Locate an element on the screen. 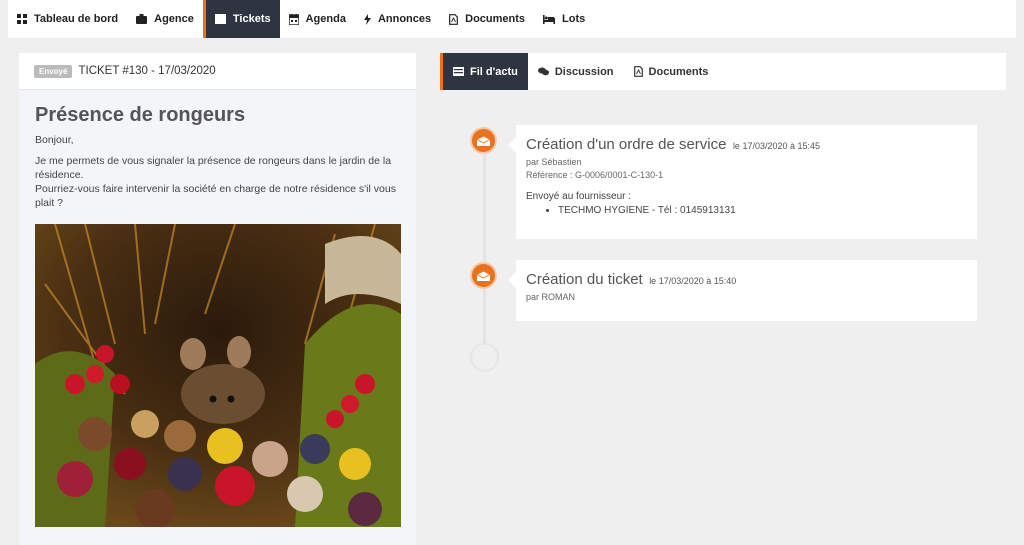 Image resolution: width=1024 pixels, height=545 pixels. tab-label: Discussion is located at coordinates (584, 71).